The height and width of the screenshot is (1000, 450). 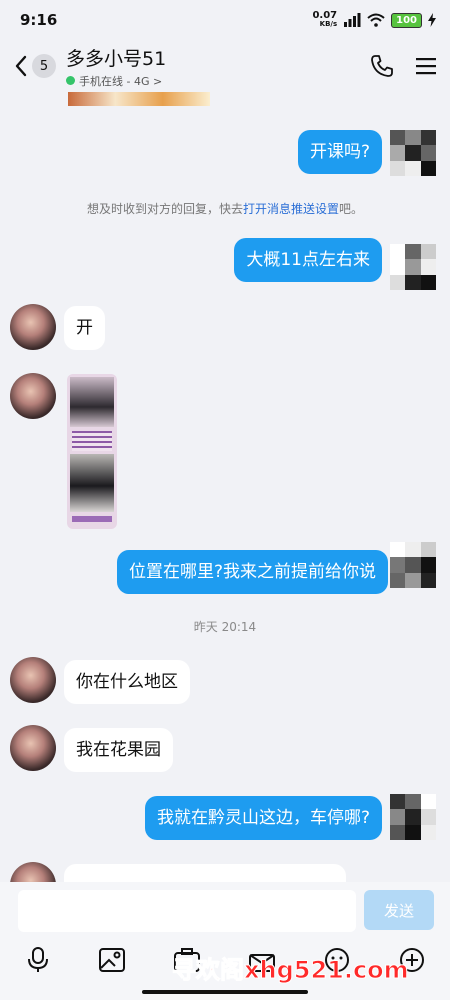 What do you see at coordinates (112, 960) in the screenshot?
I see `image-icon` at bounding box center [112, 960].